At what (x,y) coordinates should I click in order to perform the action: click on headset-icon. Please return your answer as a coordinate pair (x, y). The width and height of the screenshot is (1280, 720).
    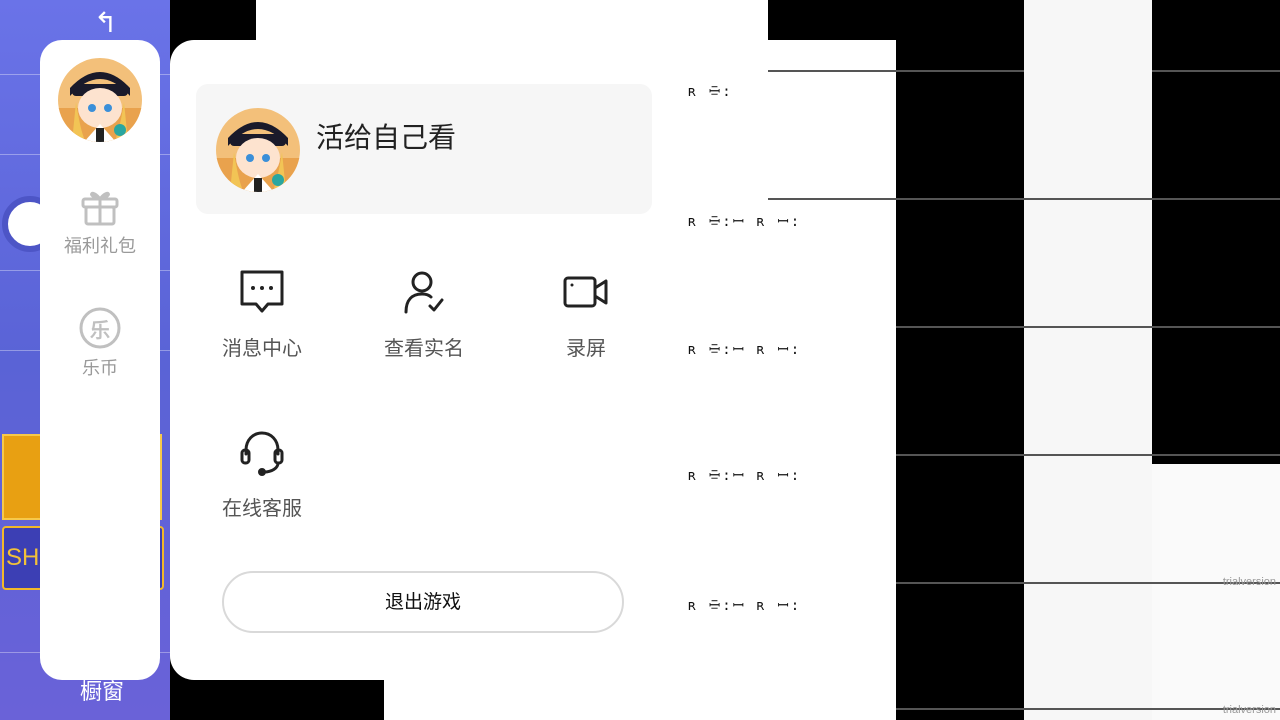
    Looking at the image, I should click on (262, 453).